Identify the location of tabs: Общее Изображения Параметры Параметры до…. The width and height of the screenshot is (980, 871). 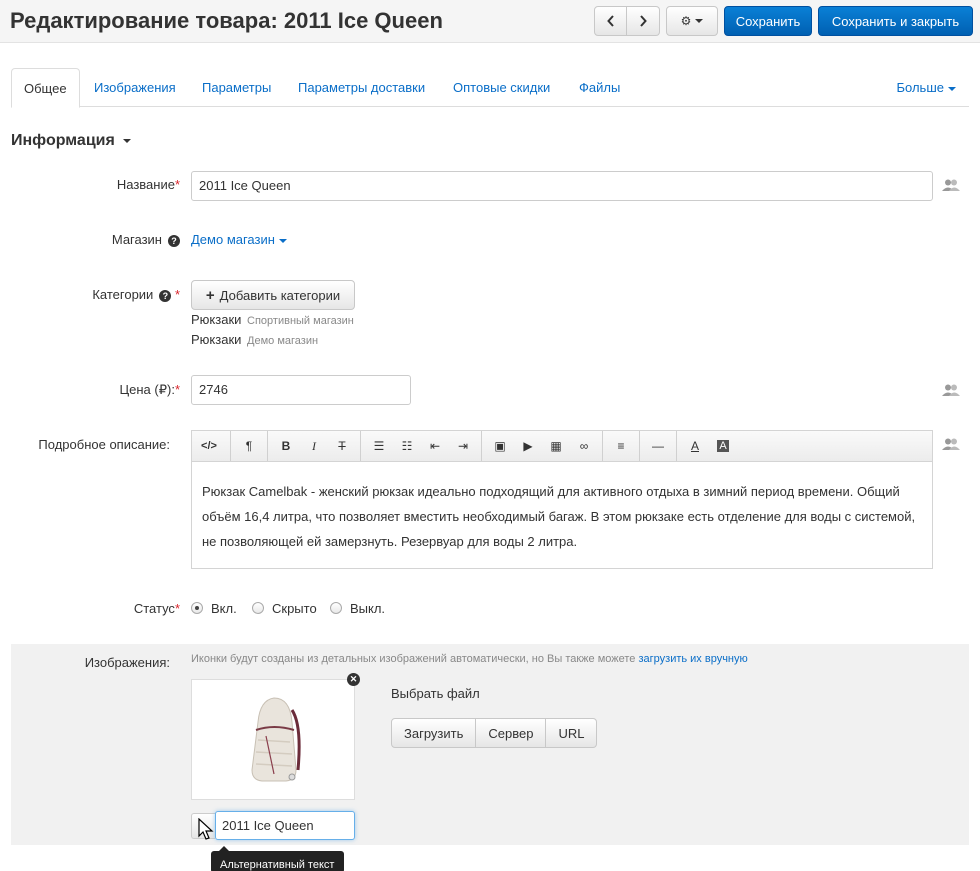
(490, 88).